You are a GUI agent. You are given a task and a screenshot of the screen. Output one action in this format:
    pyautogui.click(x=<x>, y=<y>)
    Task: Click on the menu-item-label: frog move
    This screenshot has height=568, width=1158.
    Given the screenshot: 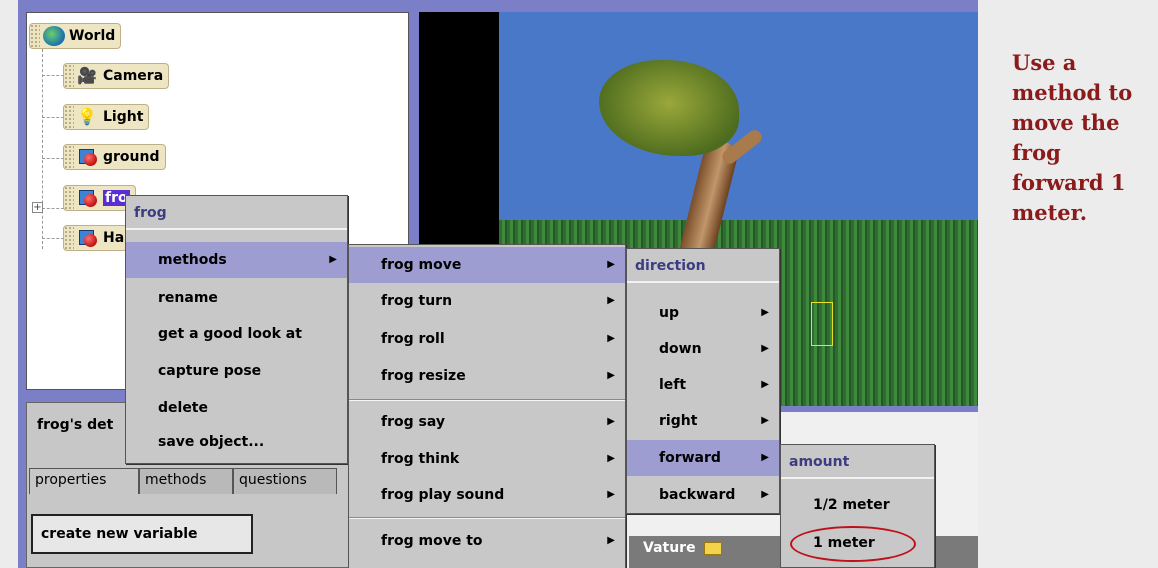 What is the action you would take?
    pyautogui.click(x=421, y=265)
    